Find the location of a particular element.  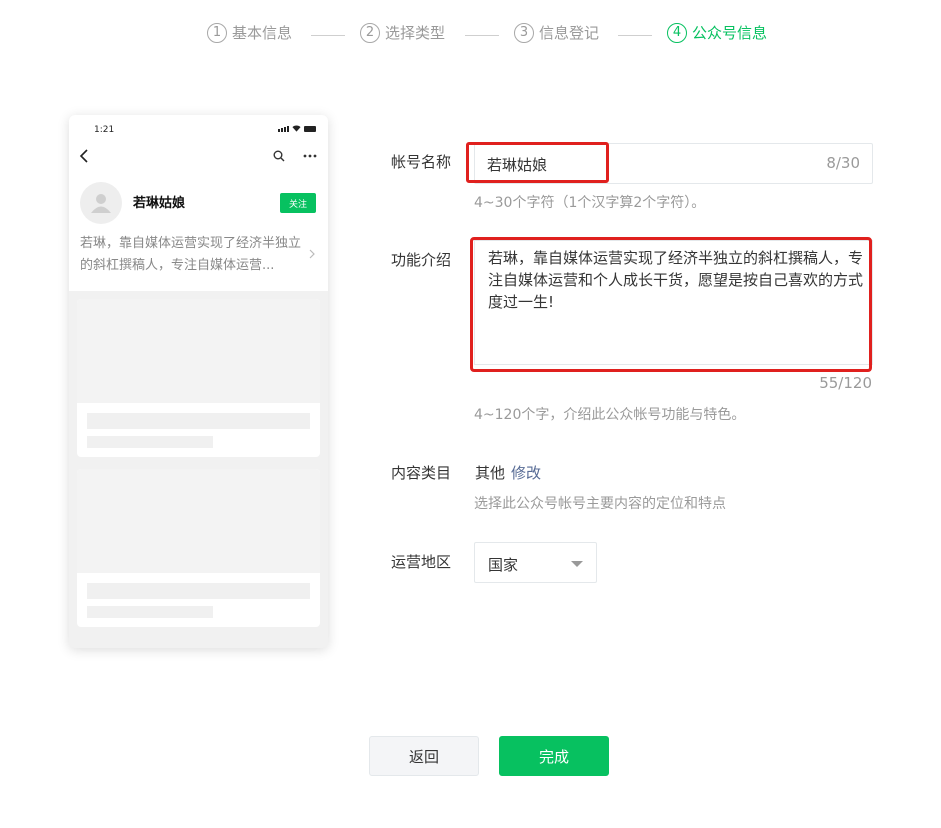

category-label: 内容类目 is located at coordinates (421, 473).